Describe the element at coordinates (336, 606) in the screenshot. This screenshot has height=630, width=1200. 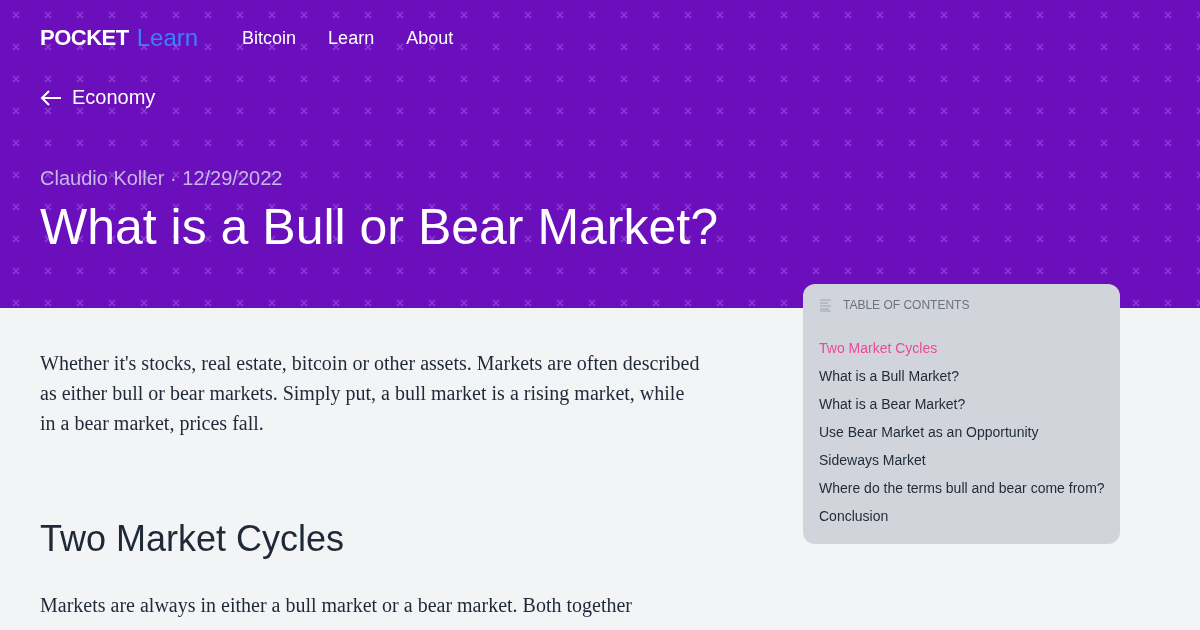
I see `paragraph: Markets are always in either a bull market or a bear market. Both together` at that location.